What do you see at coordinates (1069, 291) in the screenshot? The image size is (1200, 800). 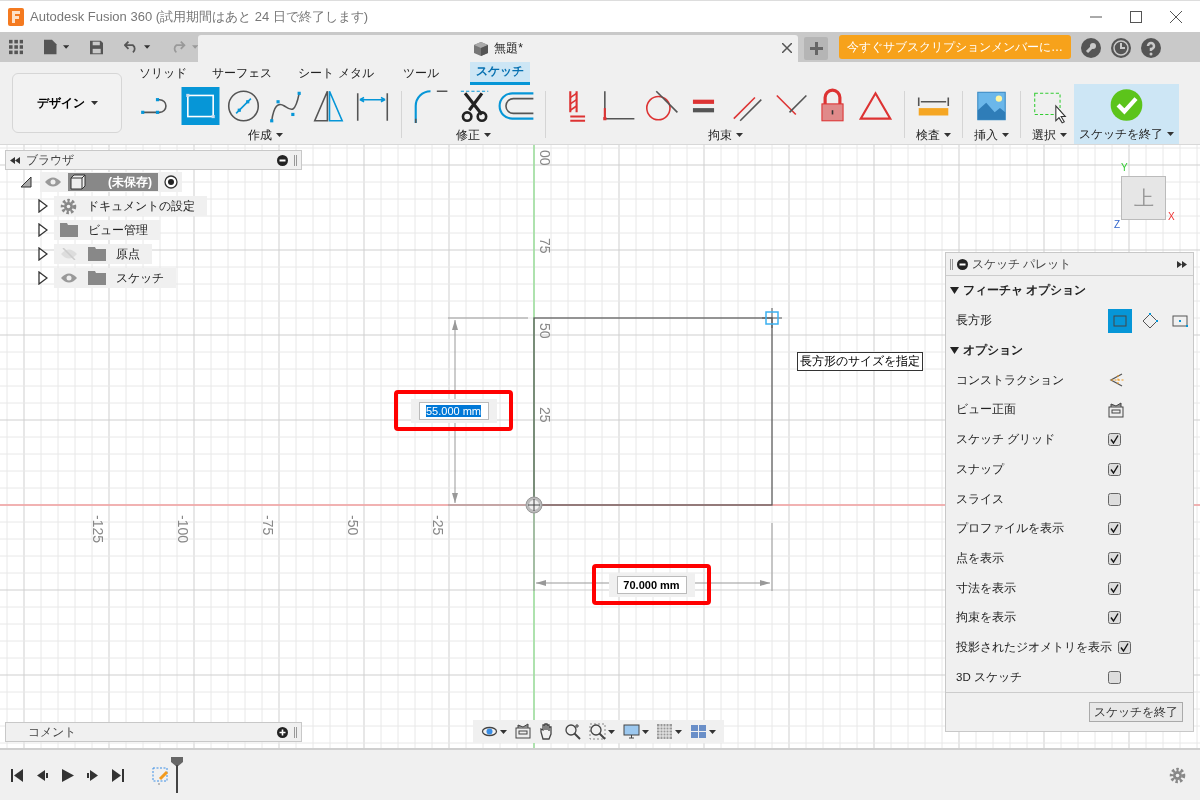 I see `section-header: フィーチャ オプション` at bounding box center [1069, 291].